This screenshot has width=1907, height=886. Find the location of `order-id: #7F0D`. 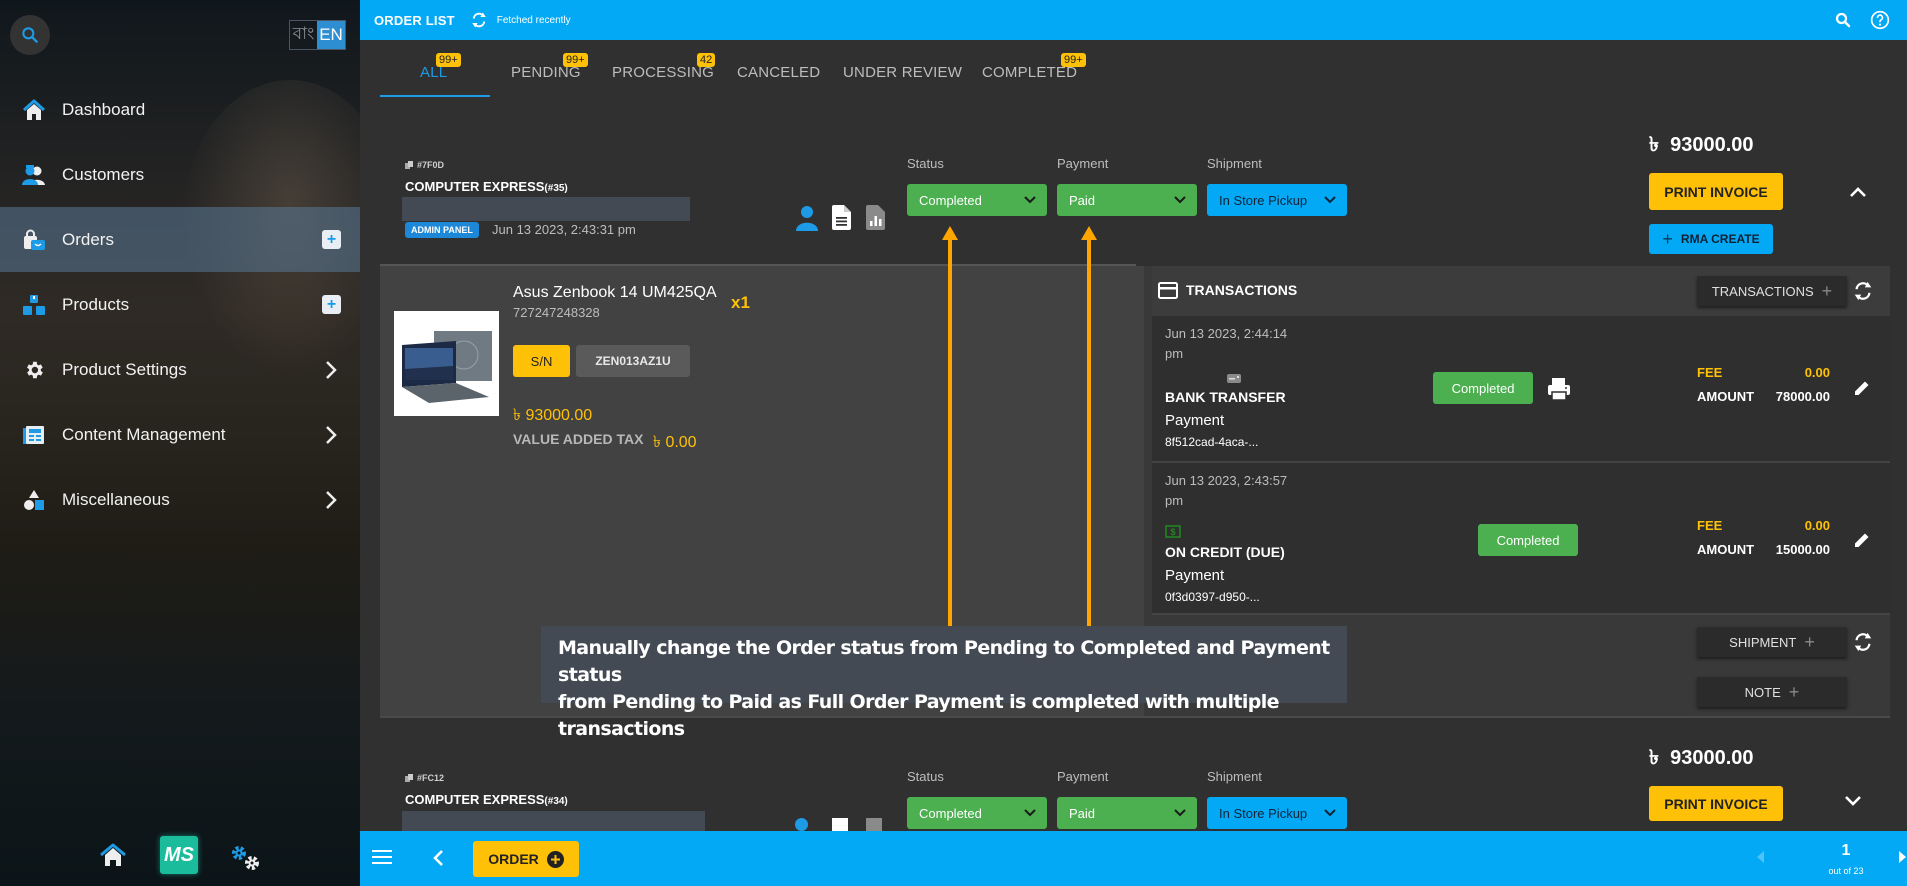

order-id: #7F0D is located at coordinates (431, 165).